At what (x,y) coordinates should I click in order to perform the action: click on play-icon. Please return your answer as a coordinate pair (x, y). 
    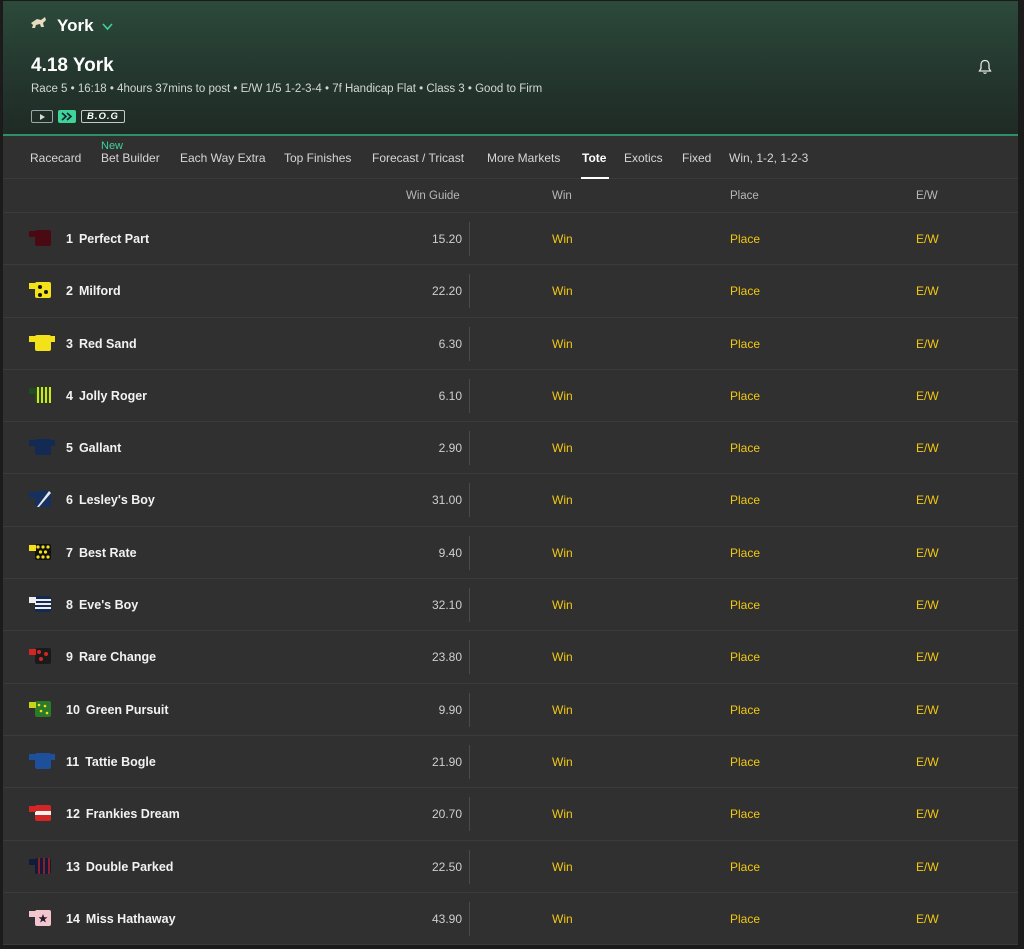
    Looking at the image, I should click on (42, 116).